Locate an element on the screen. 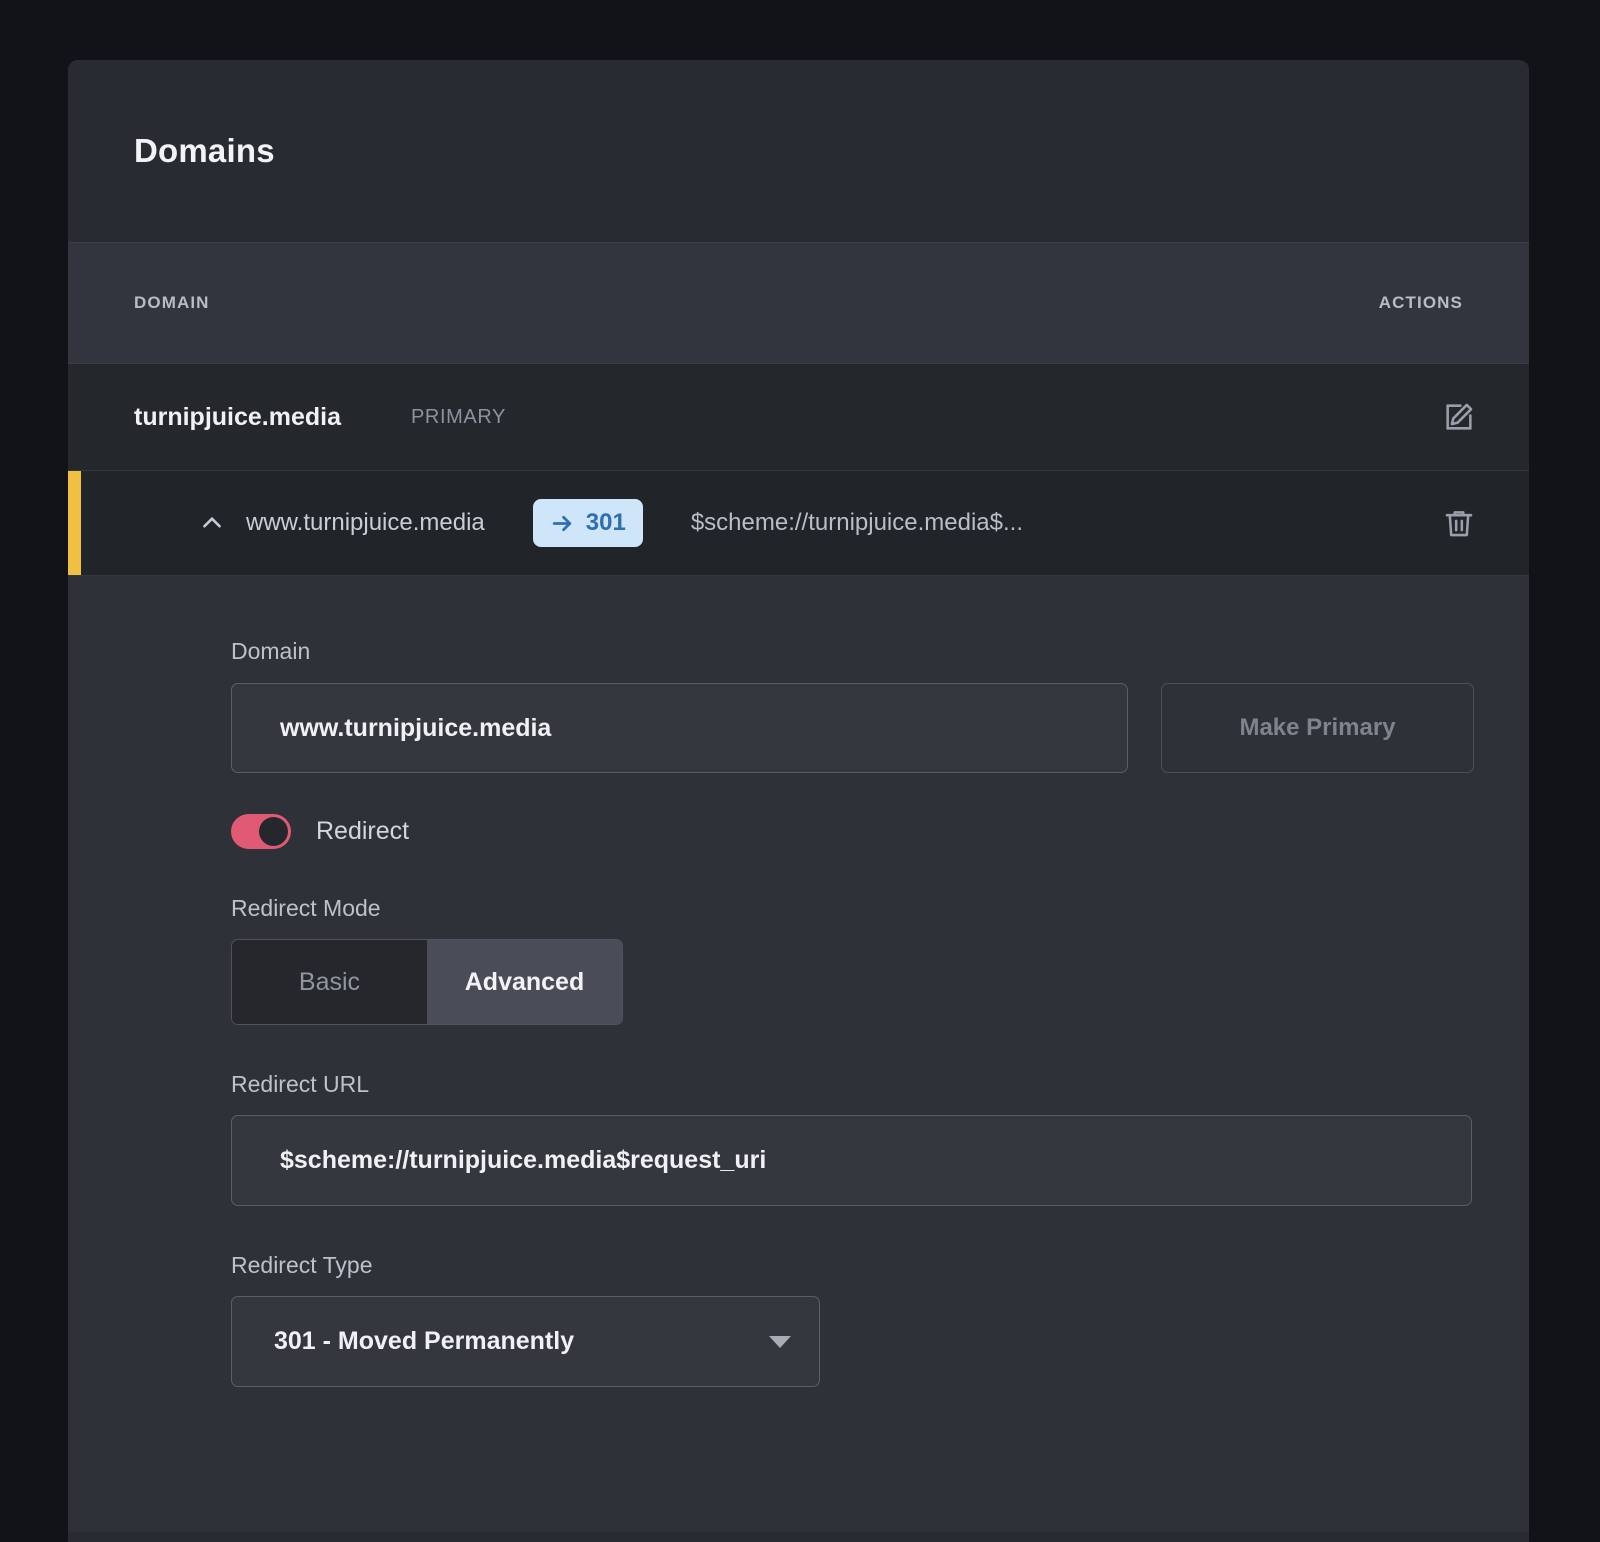  domain-field-row: www.turnipjuice.media Make Primary is located at coordinates (880, 728).